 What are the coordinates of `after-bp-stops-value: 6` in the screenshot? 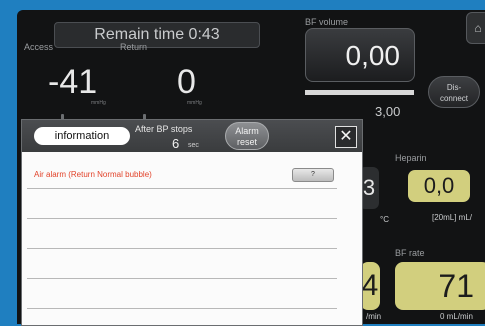 It's located at (176, 143).